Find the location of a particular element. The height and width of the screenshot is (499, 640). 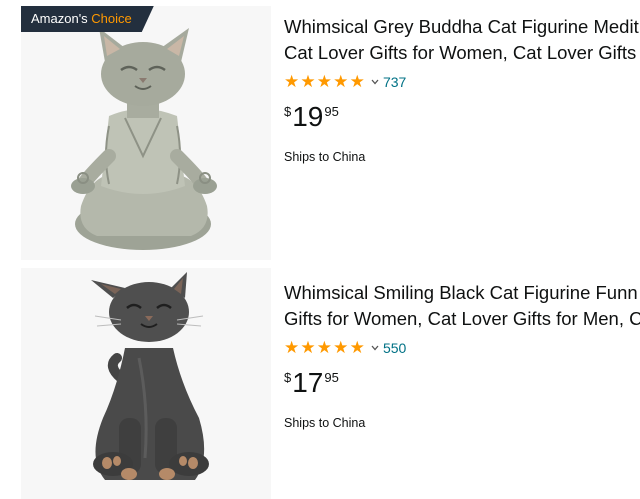

badge-accent: Choice is located at coordinates (111, 18).